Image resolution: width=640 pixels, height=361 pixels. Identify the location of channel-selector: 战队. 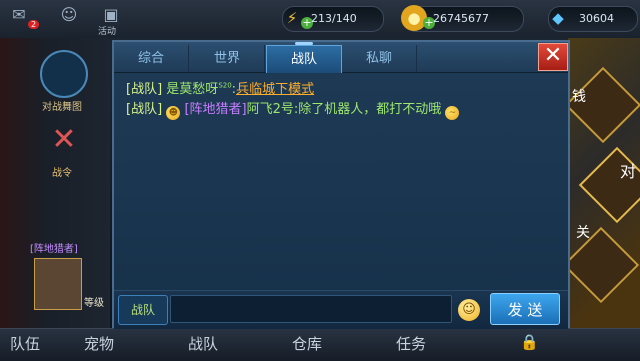
(143, 310).